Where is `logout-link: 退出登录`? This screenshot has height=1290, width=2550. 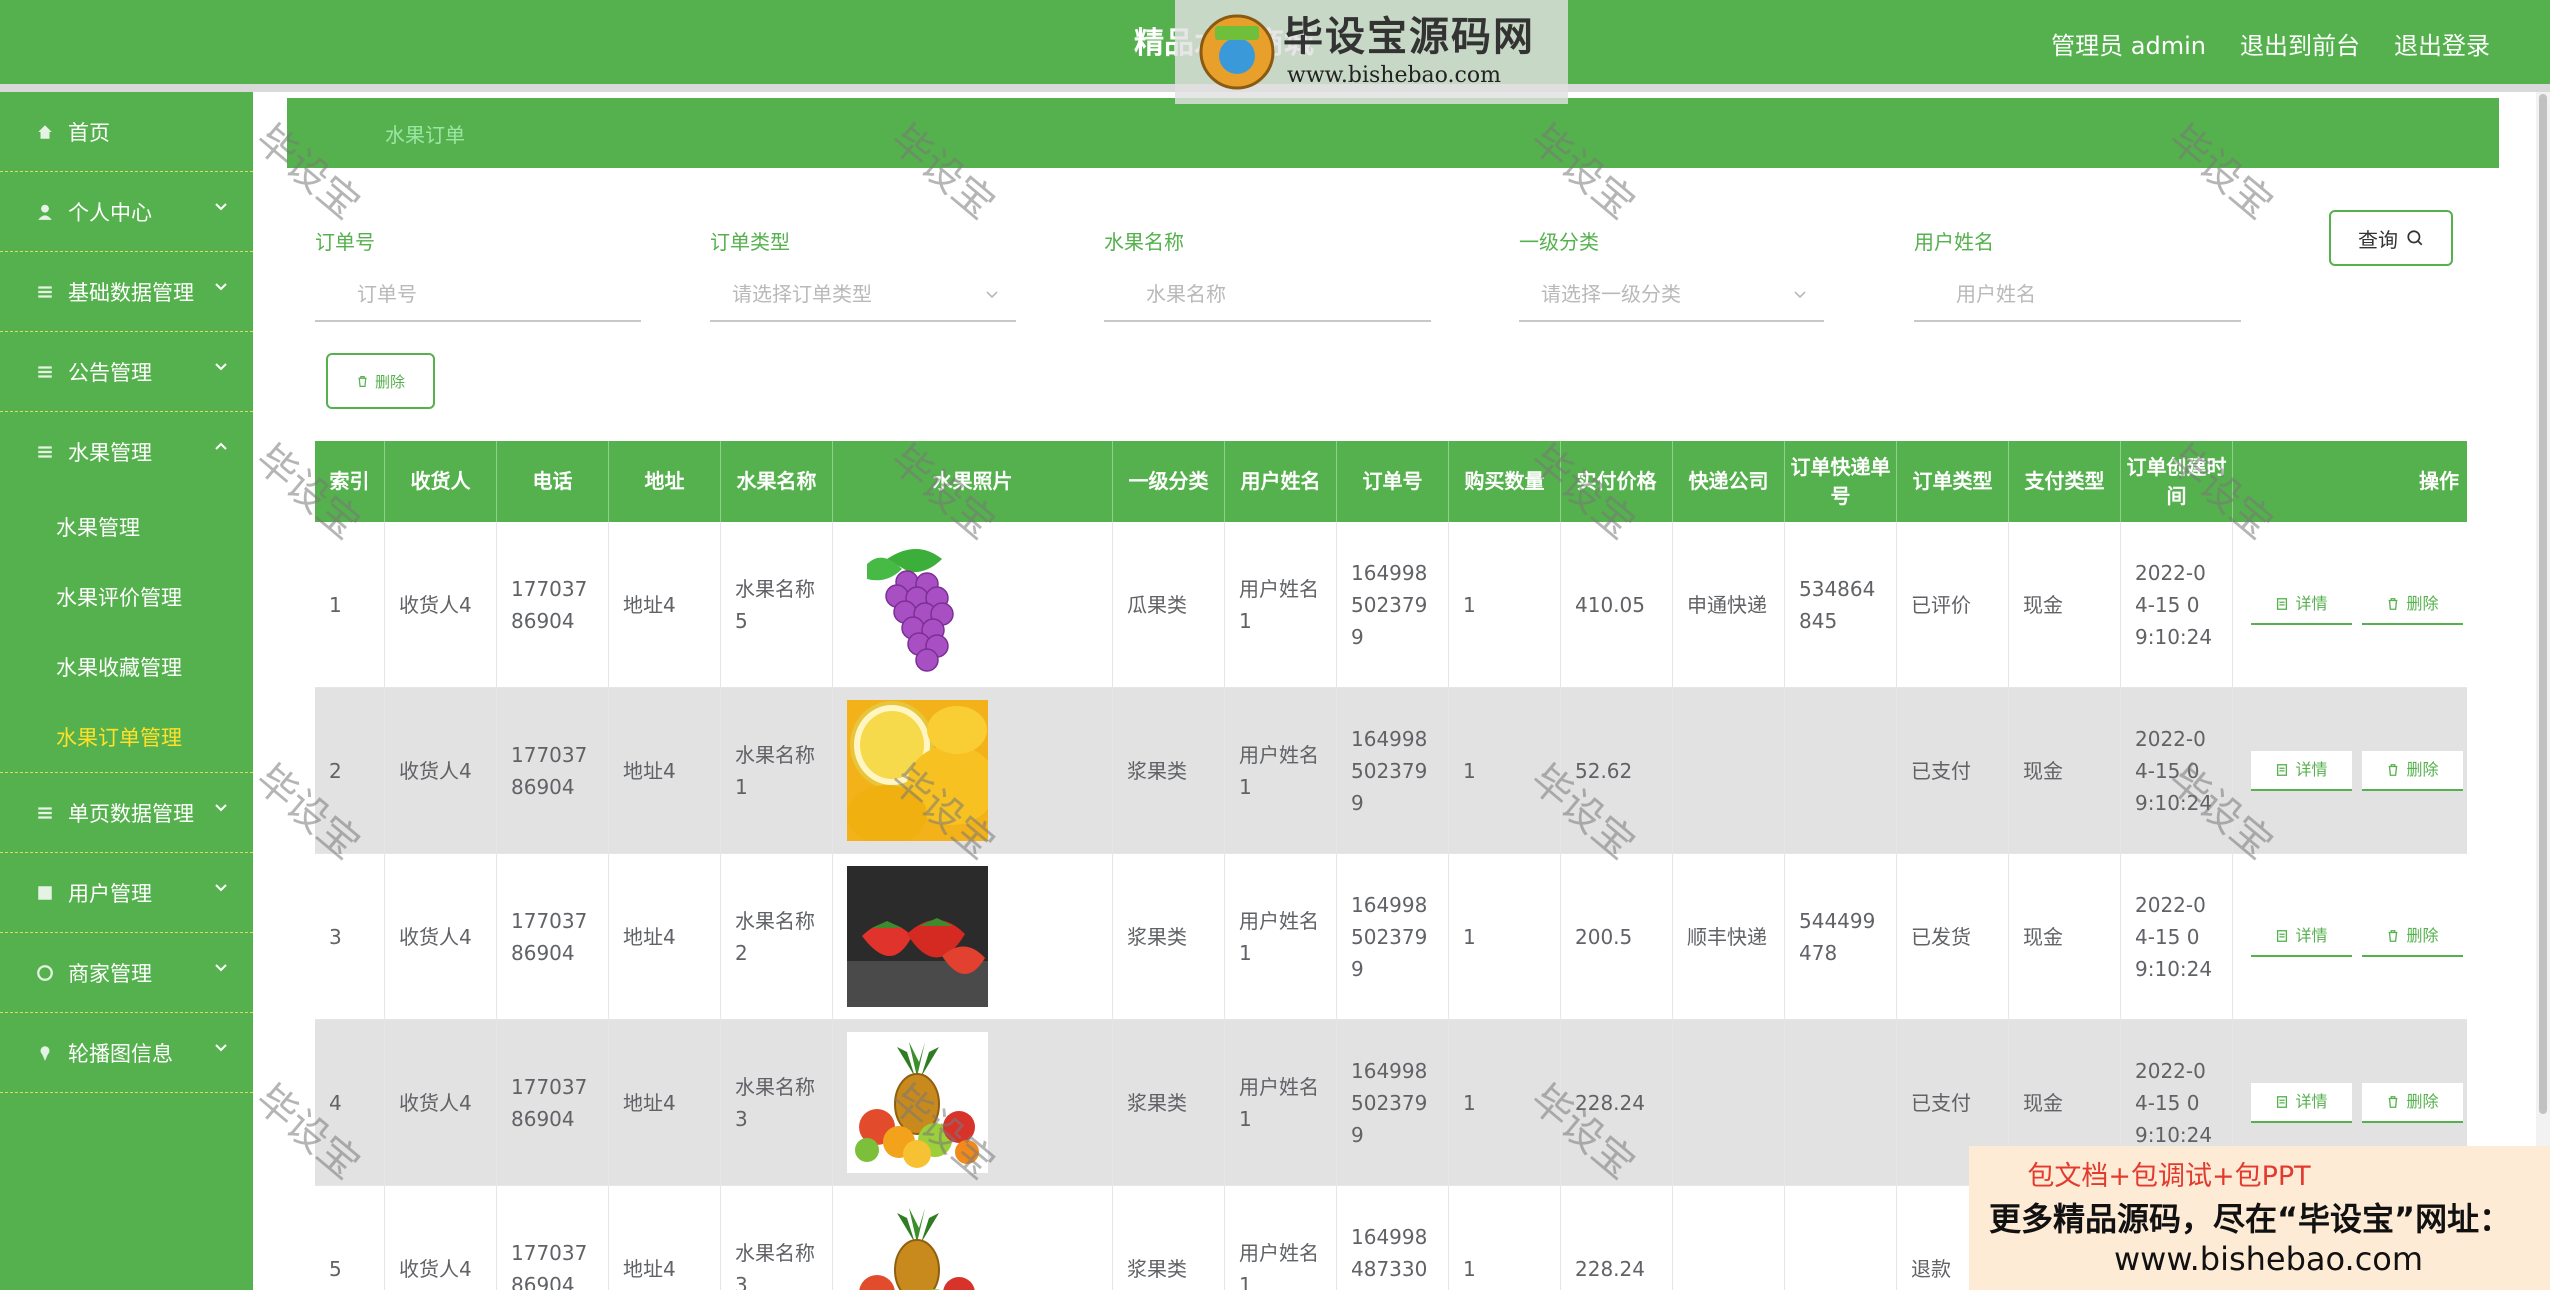 logout-link: 退出登录 is located at coordinates (2442, 43).